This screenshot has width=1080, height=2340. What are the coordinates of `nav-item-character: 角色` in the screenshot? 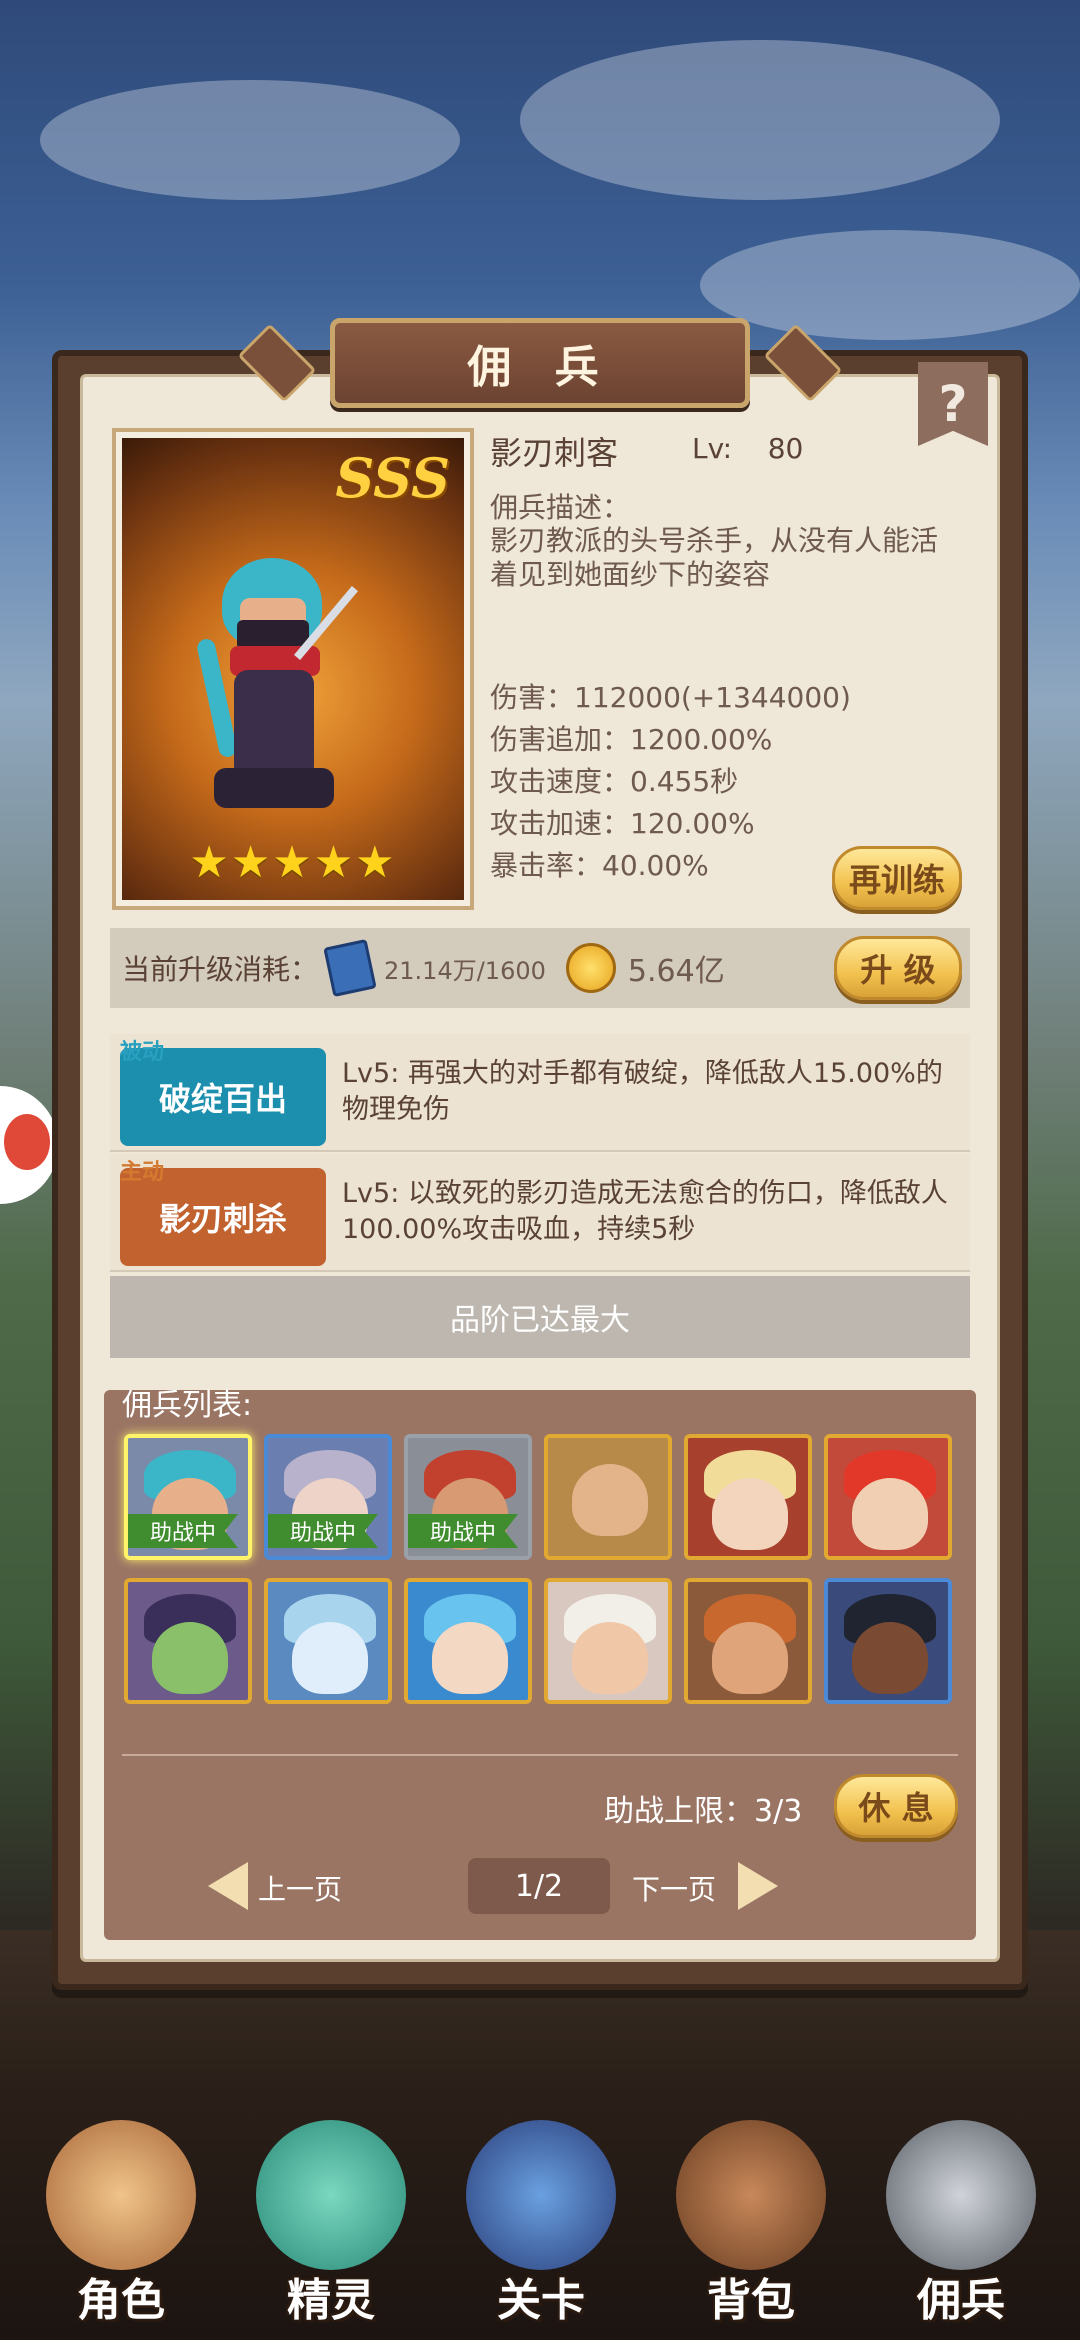 It's located at (121, 2220).